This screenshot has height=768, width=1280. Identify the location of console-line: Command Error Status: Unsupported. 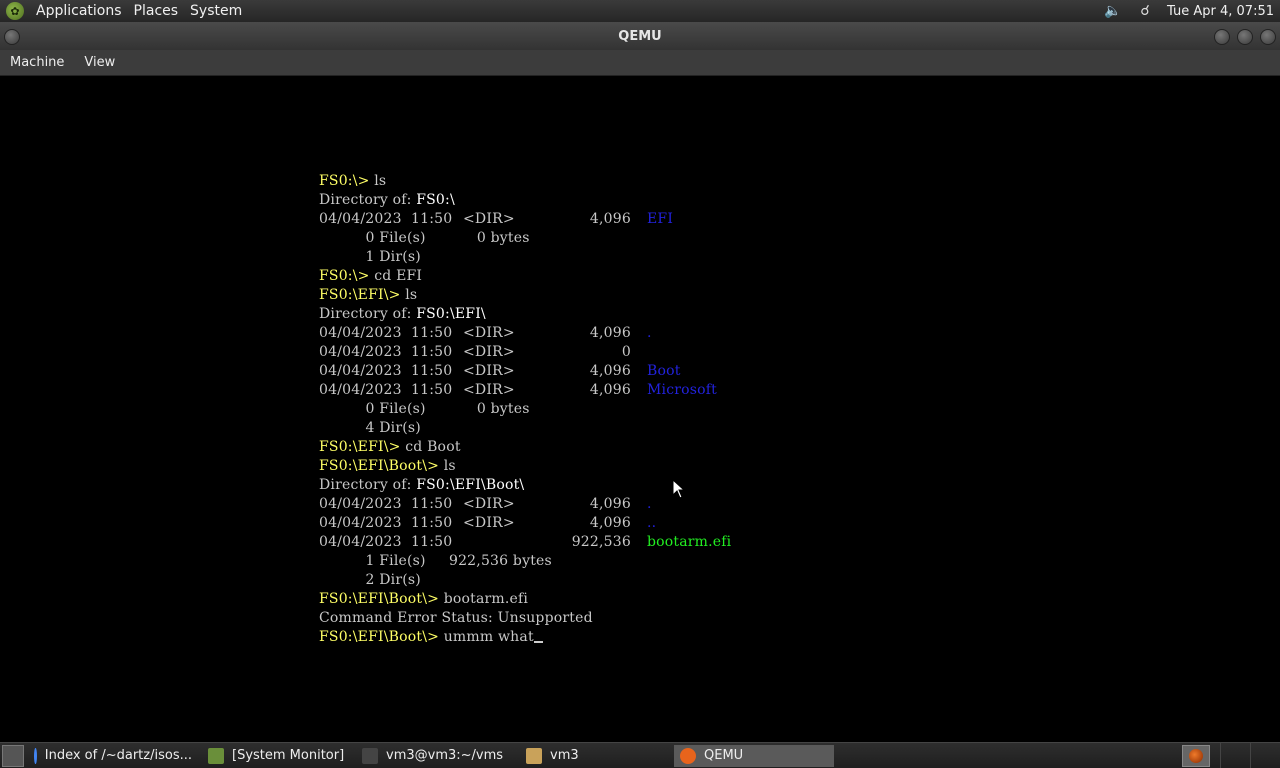
(525, 618).